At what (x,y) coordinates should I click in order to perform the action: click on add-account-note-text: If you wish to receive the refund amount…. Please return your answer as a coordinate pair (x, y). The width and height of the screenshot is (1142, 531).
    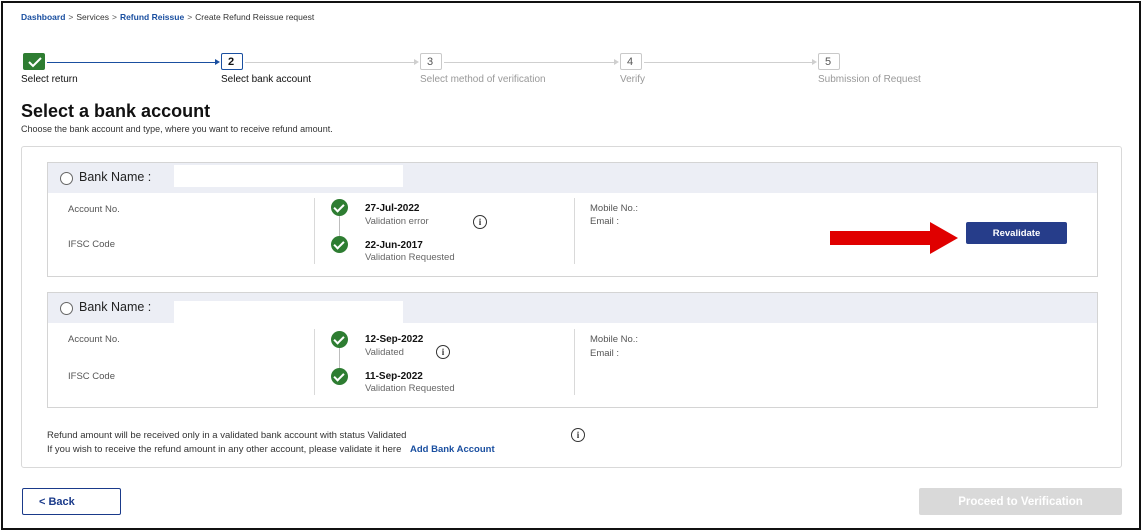
    Looking at the image, I should click on (224, 449).